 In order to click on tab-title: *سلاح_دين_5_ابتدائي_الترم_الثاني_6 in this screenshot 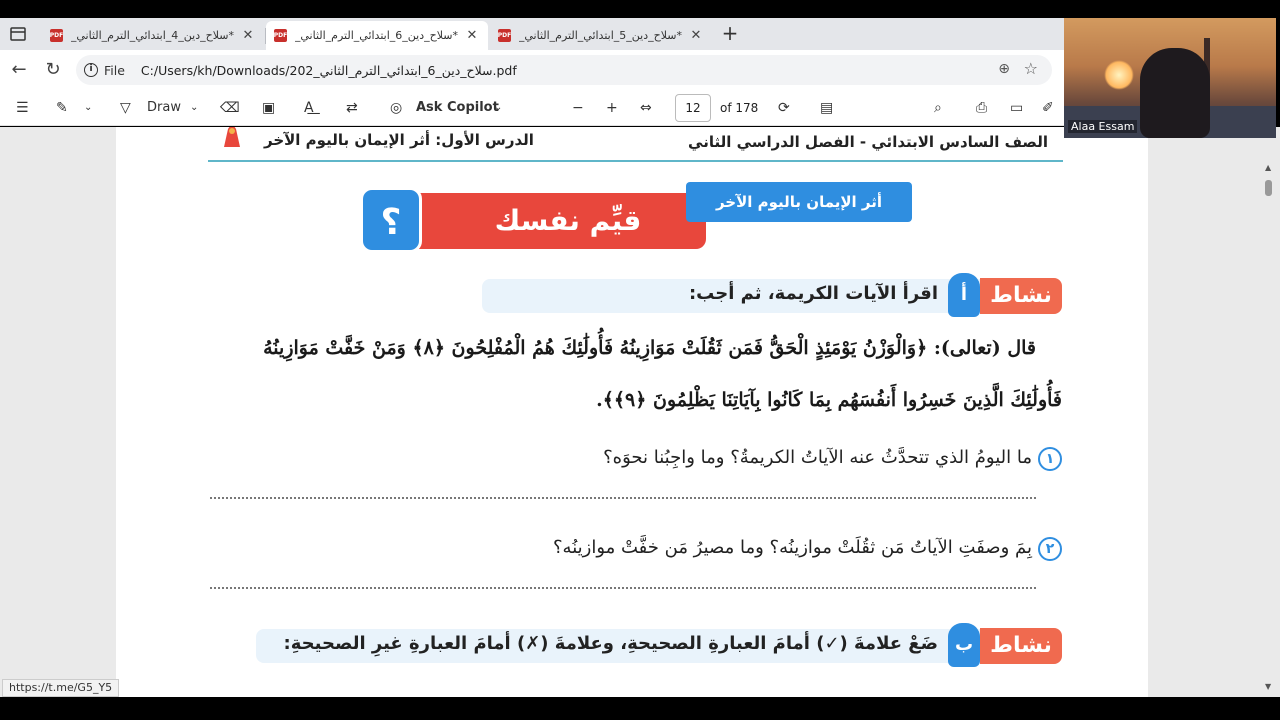, I will do `click(600, 35)`.